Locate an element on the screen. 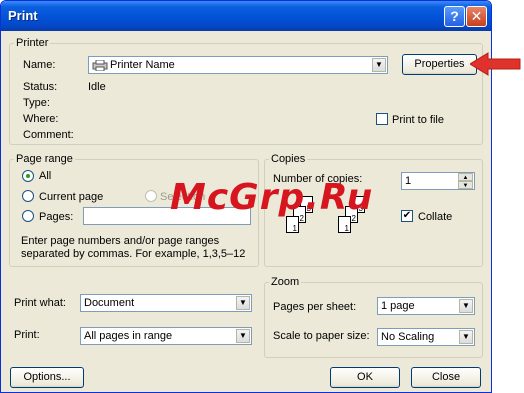 The image size is (524, 393). collate-label: Collate is located at coordinates (435, 217).